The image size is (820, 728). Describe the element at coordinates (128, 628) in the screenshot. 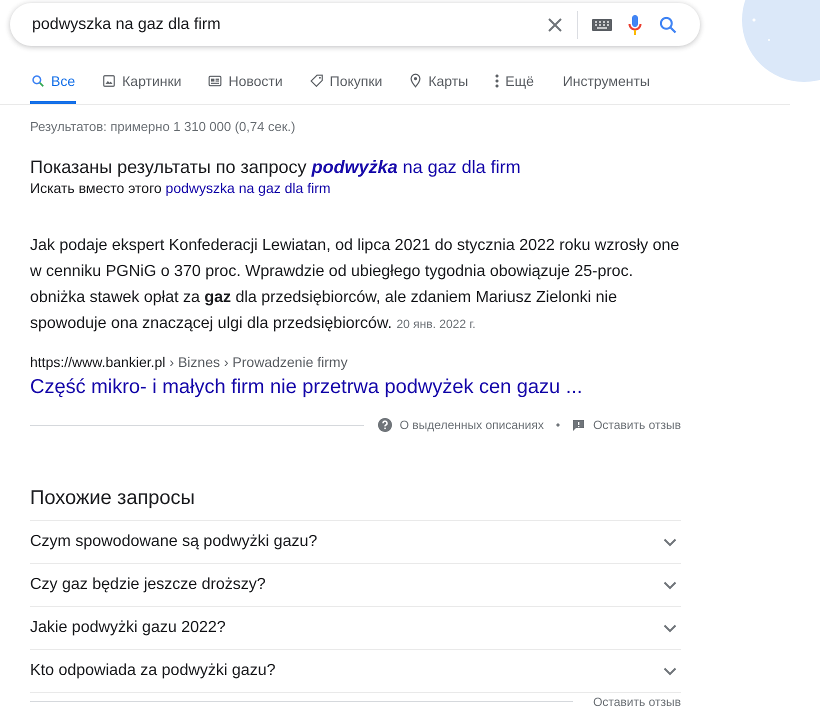

I see `related-search-text: Jakie podwyżki gazu 2022?` at that location.